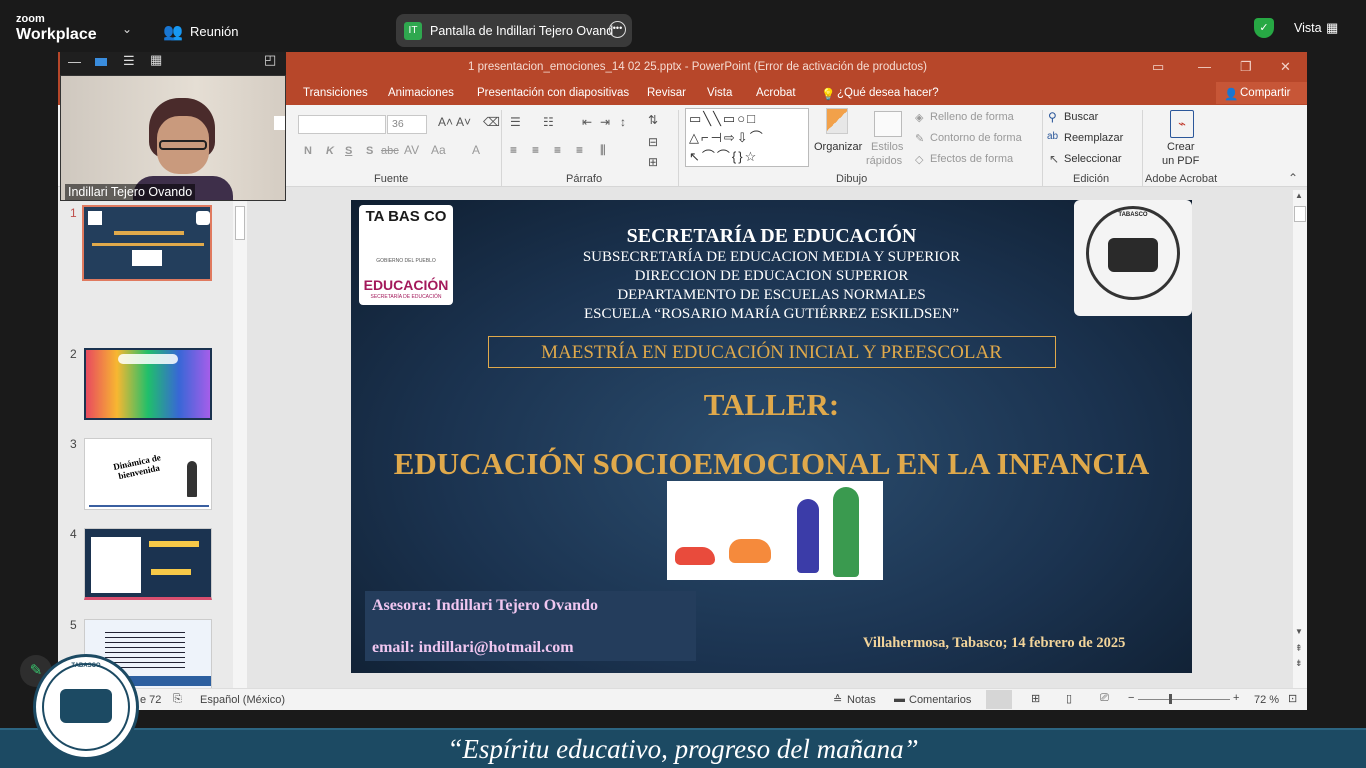 This screenshot has width=1366, height=768. I want to click on italic-button: K, so click(330, 151).